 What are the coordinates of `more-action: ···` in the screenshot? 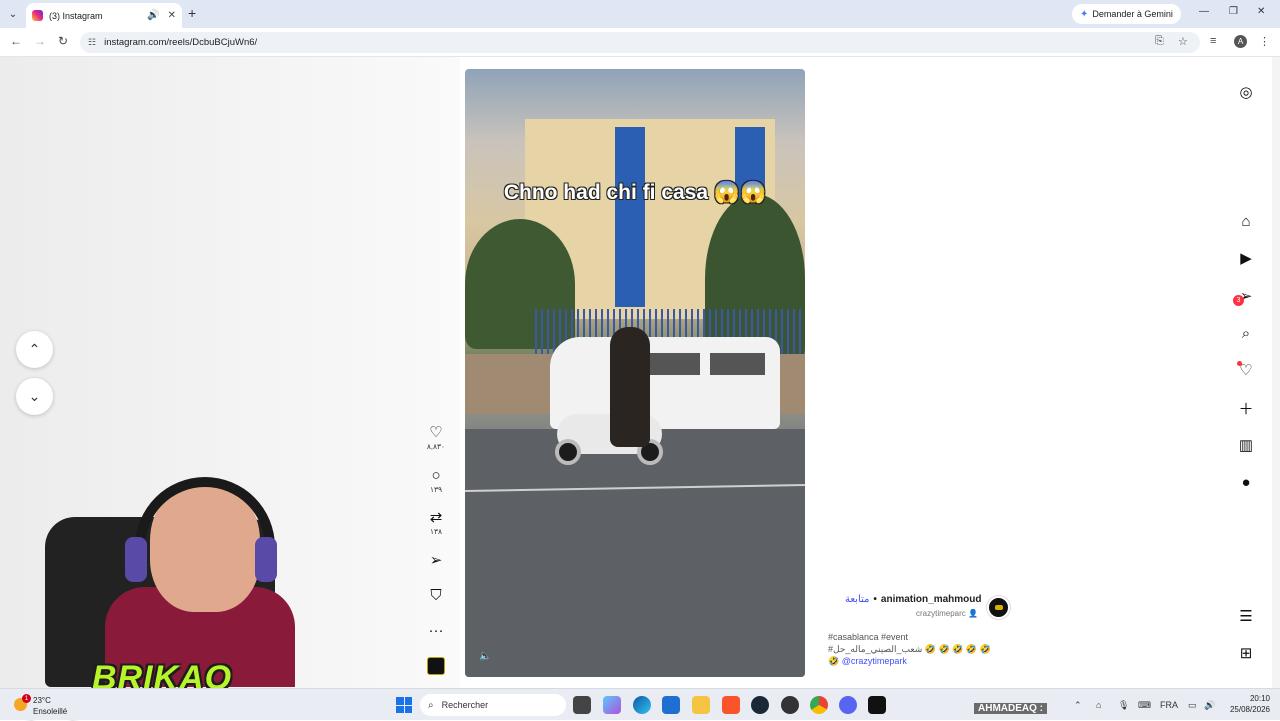 It's located at (436, 631).